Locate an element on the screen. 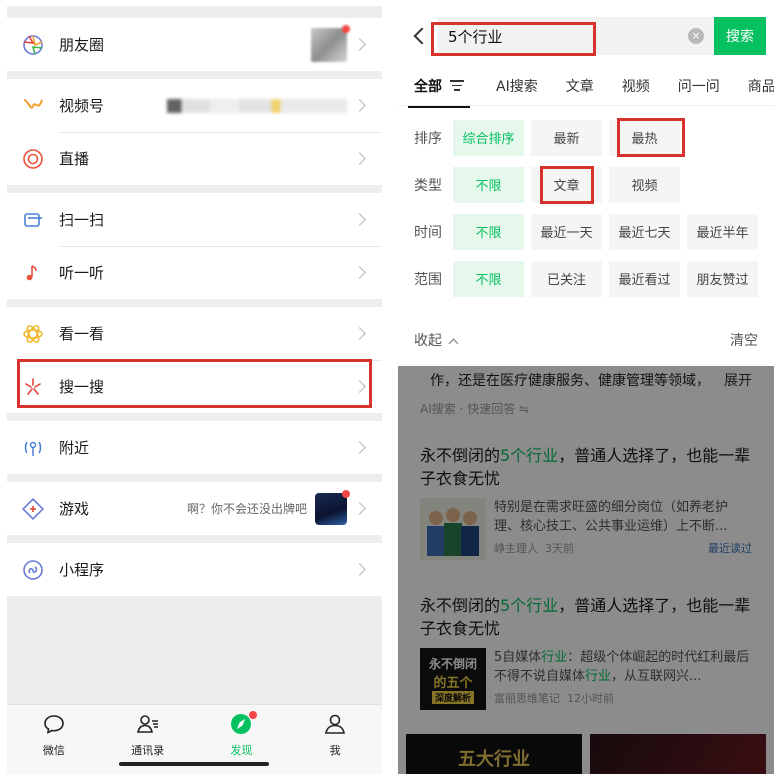 The width and height of the screenshot is (781, 780). tab-all: 全部 is located at coordinates (439, 92).